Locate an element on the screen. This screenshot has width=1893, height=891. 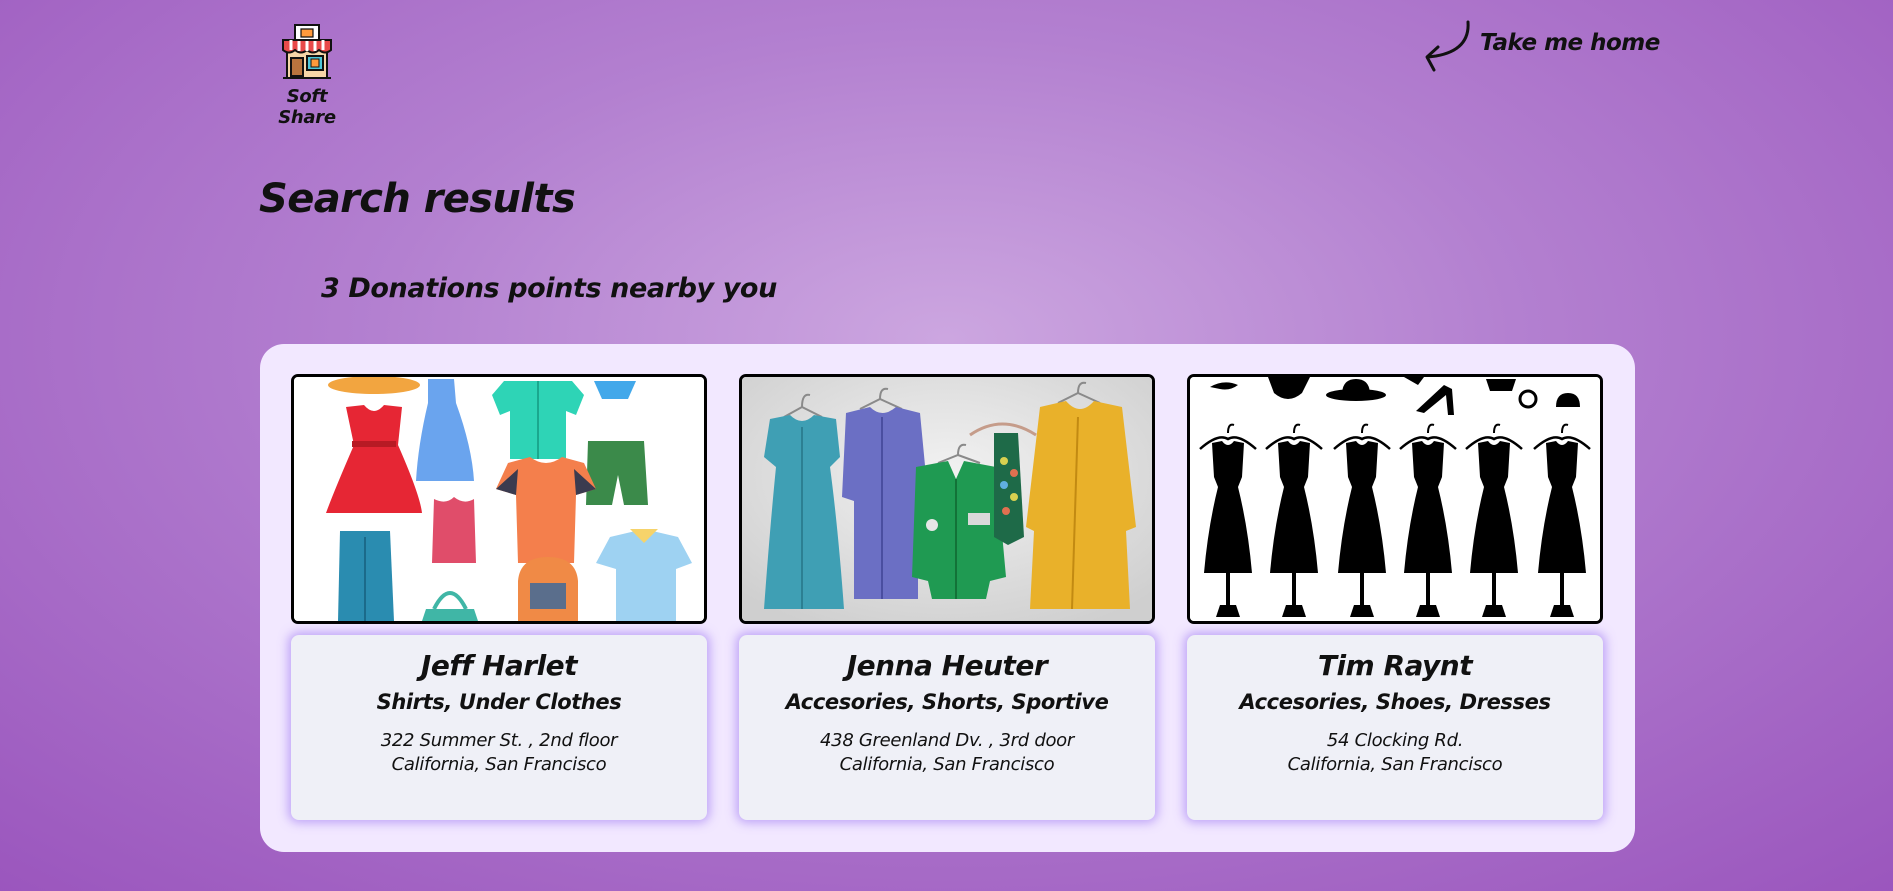
donor-address: 438 Greenland Dv. , 3rd door is located at coordinates (947, 740).